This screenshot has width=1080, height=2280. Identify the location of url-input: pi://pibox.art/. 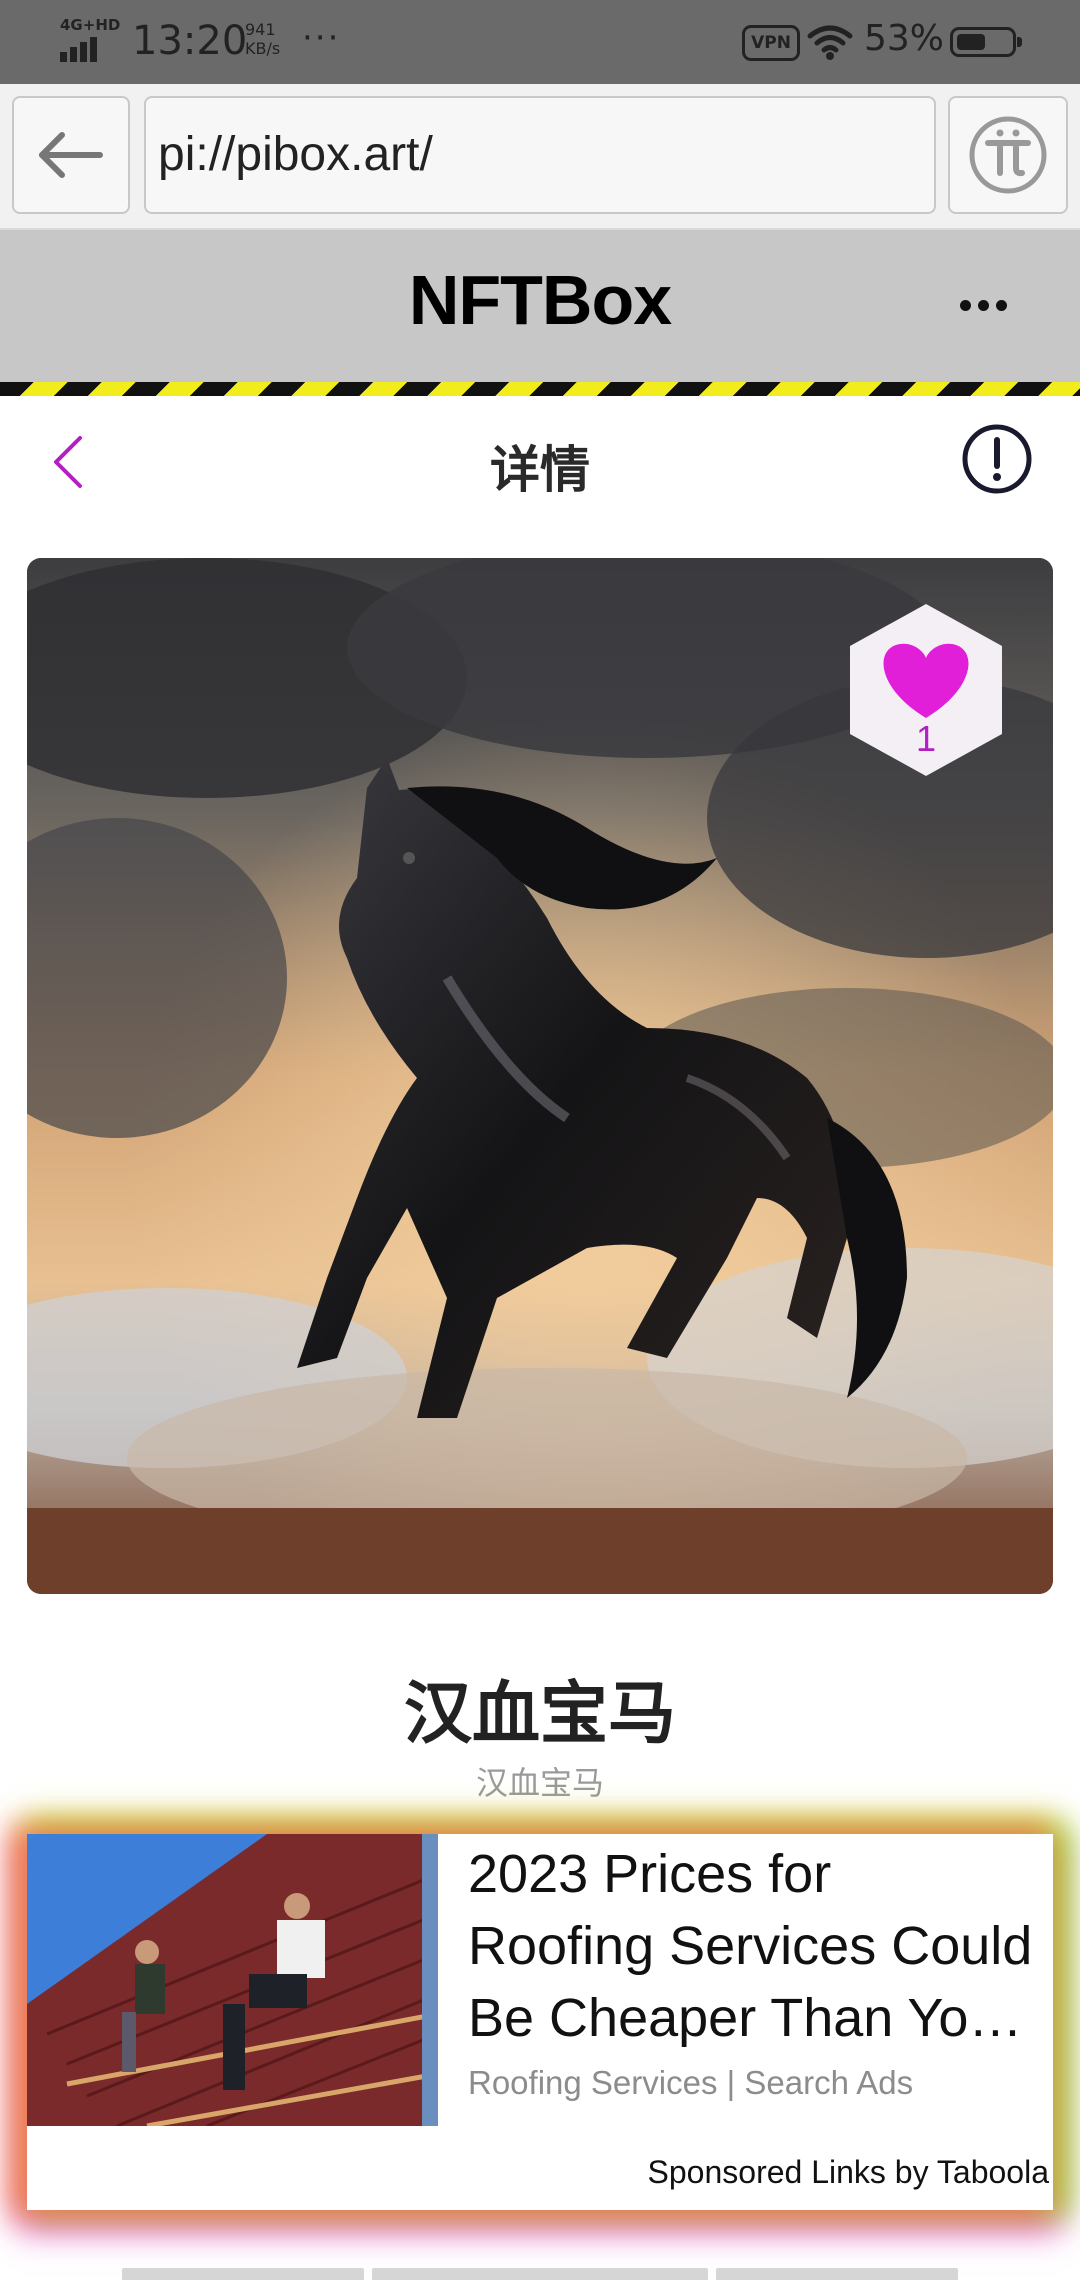
(540, 155).